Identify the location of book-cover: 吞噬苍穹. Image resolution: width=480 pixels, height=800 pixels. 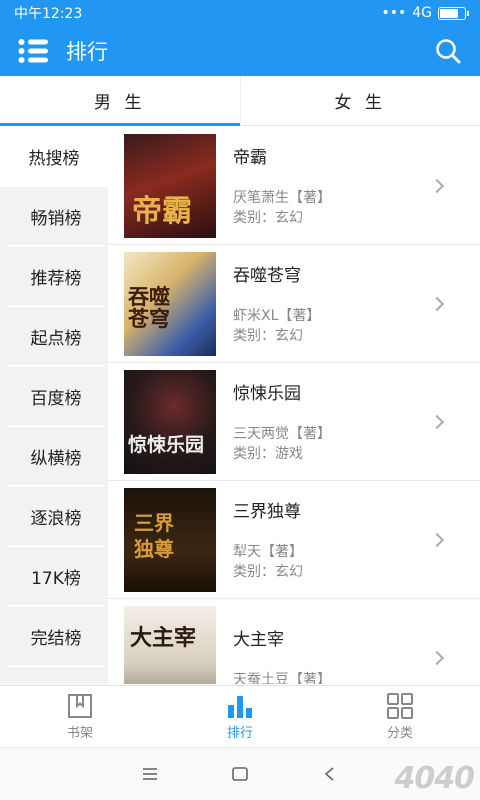
(170, 303).